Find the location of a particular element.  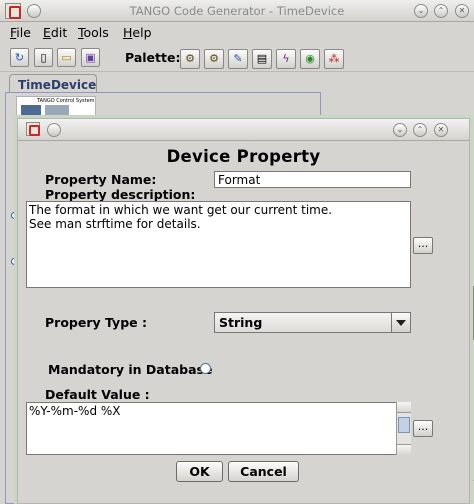

dialog-minimize-icon: ⌄ is located at coordinates (400, 130).